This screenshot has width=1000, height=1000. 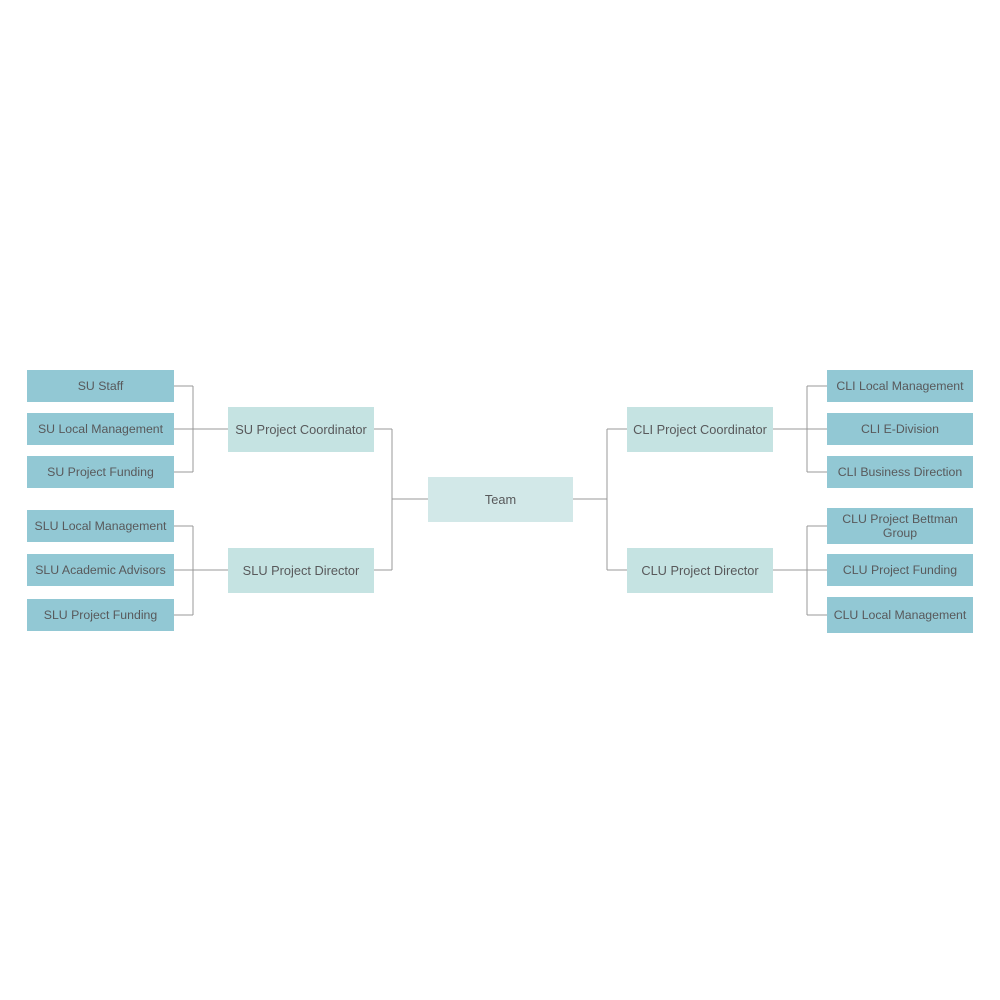 I want to click on node-clu-project-funding-label: CLU Project Funding, so click(x=900, y=569).